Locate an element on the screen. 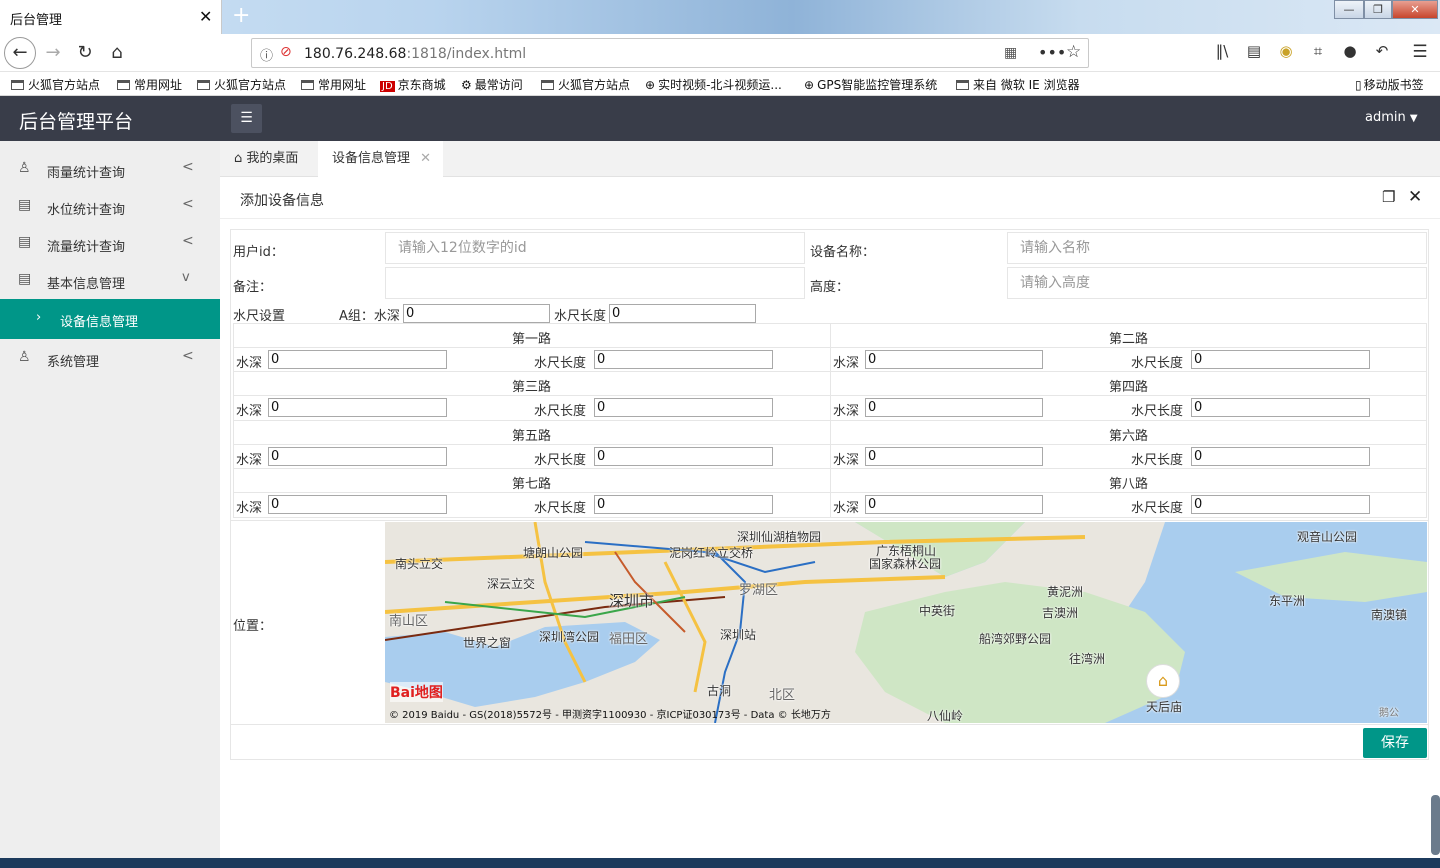 Image resolution: width=1440 pixels, height=868 pixels. device-name-input: 请输入名称 is located at coordinates (1217, 248).